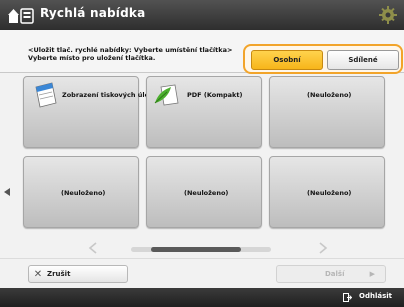  Describe the element at coordinates (108, 95) in the screenshot. I see `tile-label: Zobrazení tiskových úloh` at that location.